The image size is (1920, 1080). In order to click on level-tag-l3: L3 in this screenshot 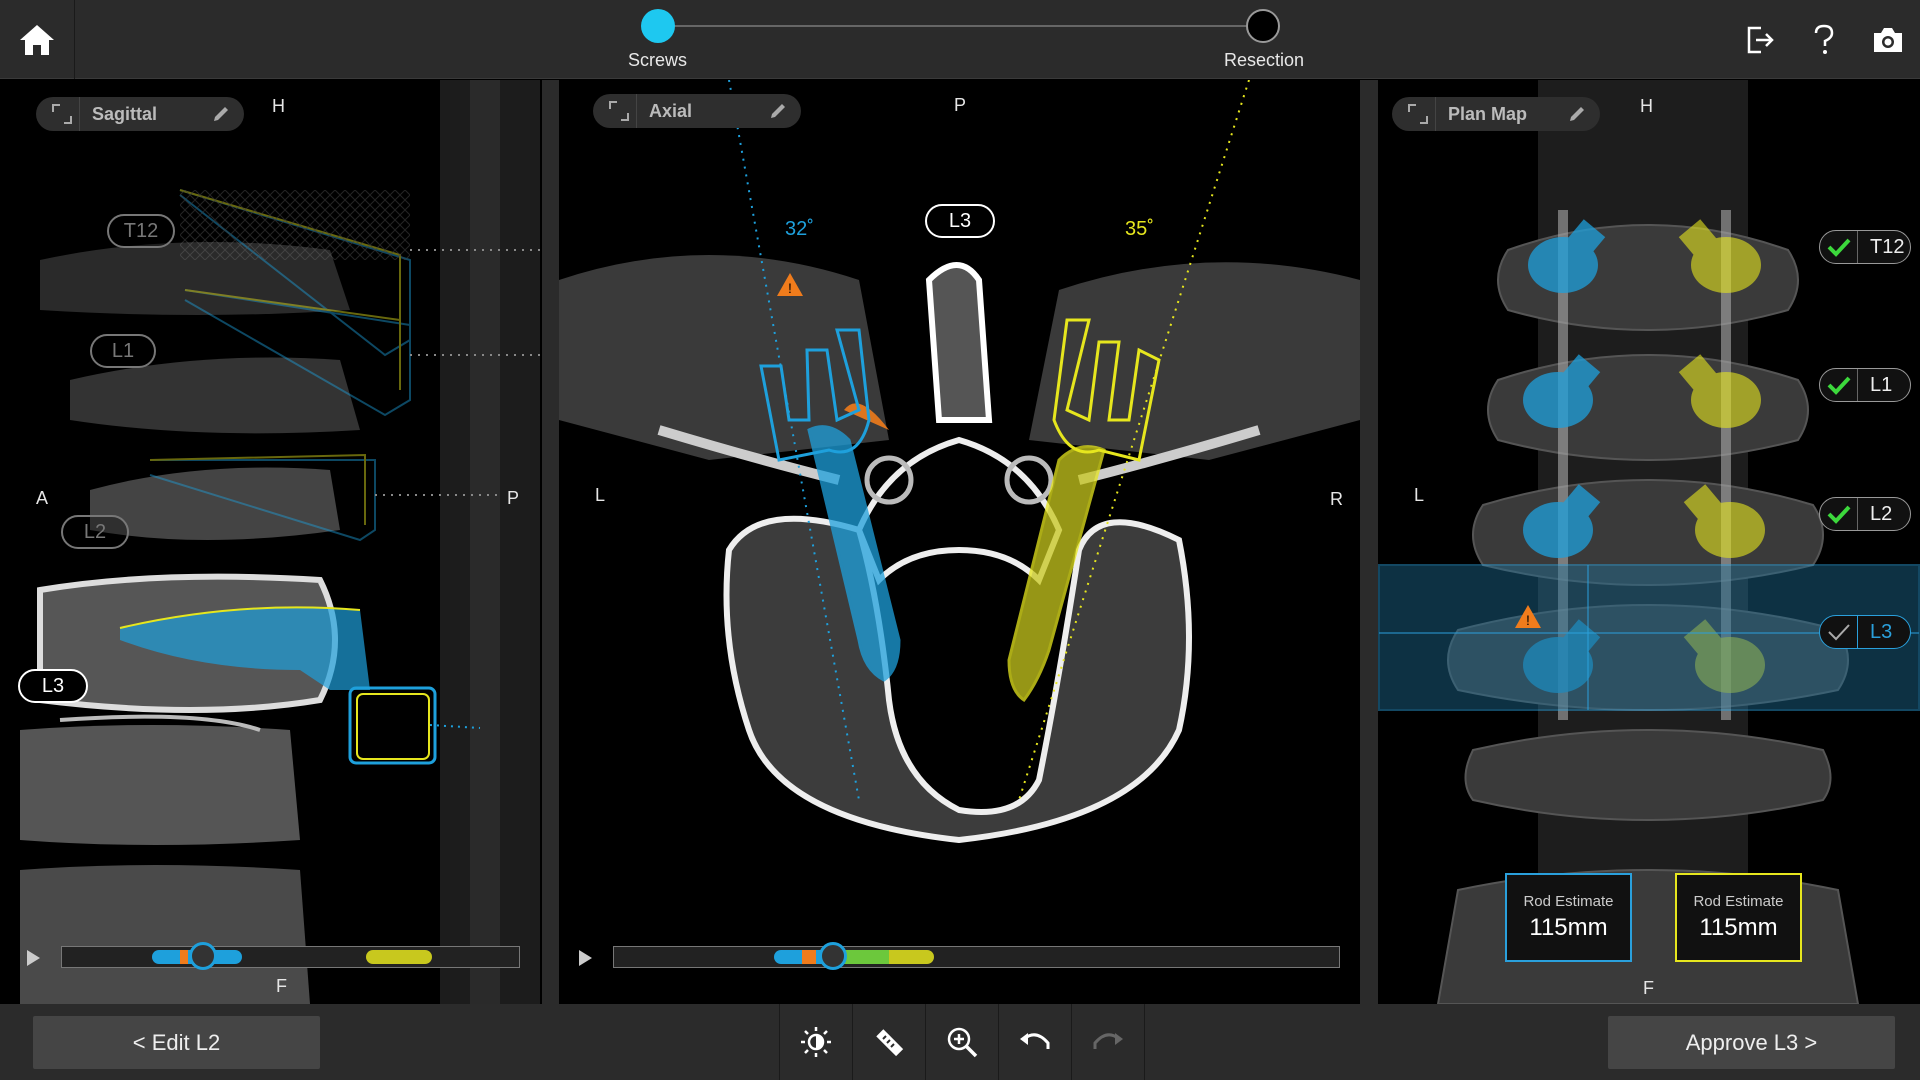, I will do `click(1865, 632)`.